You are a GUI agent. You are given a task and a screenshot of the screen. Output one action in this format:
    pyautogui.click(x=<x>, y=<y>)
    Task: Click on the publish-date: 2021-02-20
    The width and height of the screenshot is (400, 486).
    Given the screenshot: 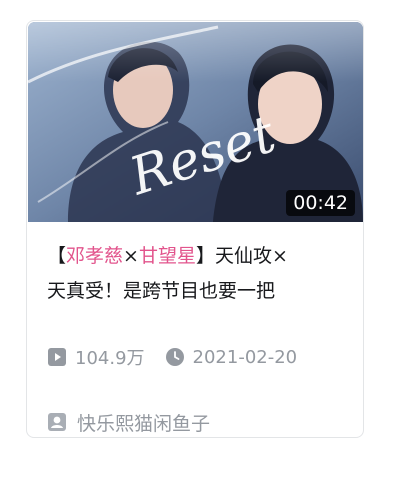 What is the action you would take?
    pyautogui.click(x=245, y=357)
    